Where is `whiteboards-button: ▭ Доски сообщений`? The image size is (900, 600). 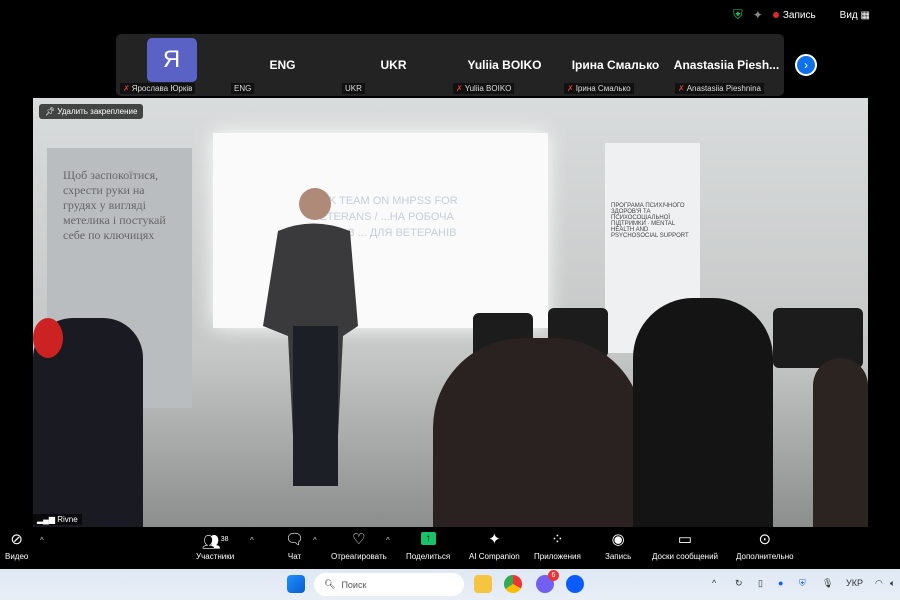 whiteboards-button: ▭ Доски сообщений is located at coordinates (685, 546).